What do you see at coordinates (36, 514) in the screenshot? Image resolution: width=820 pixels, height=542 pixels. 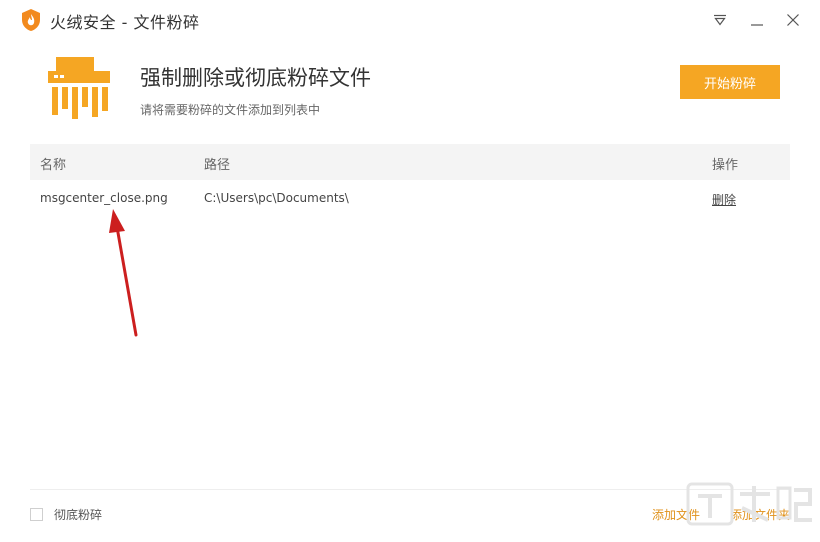 I see `thorough-shred-checkbox` at bounding box center [36, 514].